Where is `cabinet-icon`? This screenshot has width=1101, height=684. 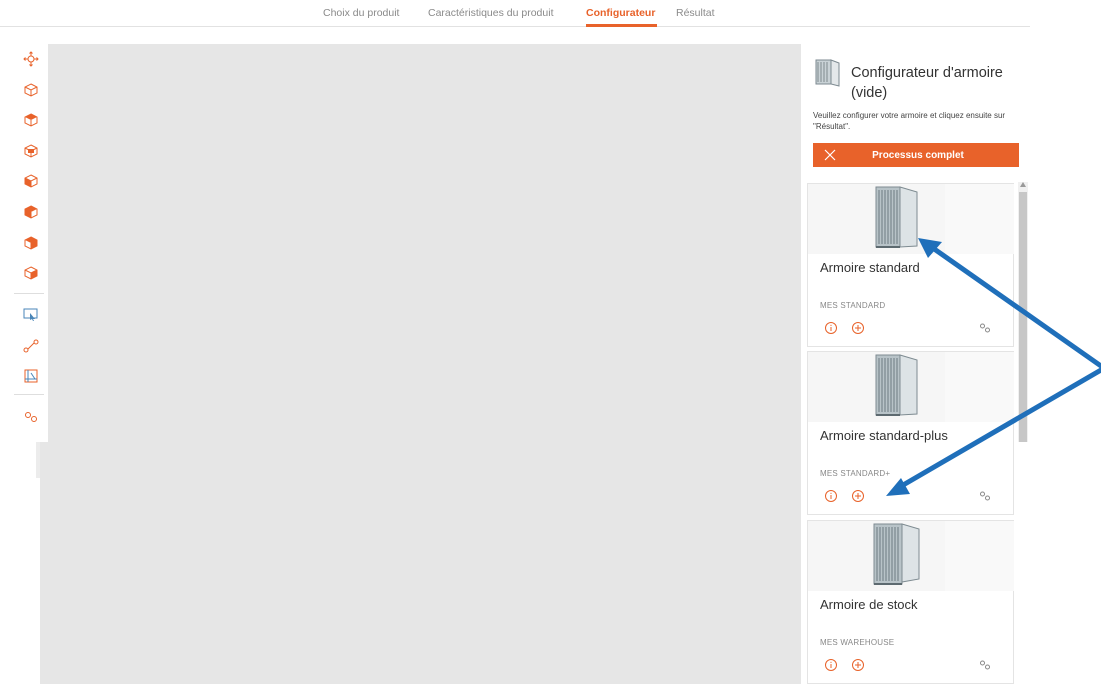
cabinet-icon is located at coordinates (828, 72).